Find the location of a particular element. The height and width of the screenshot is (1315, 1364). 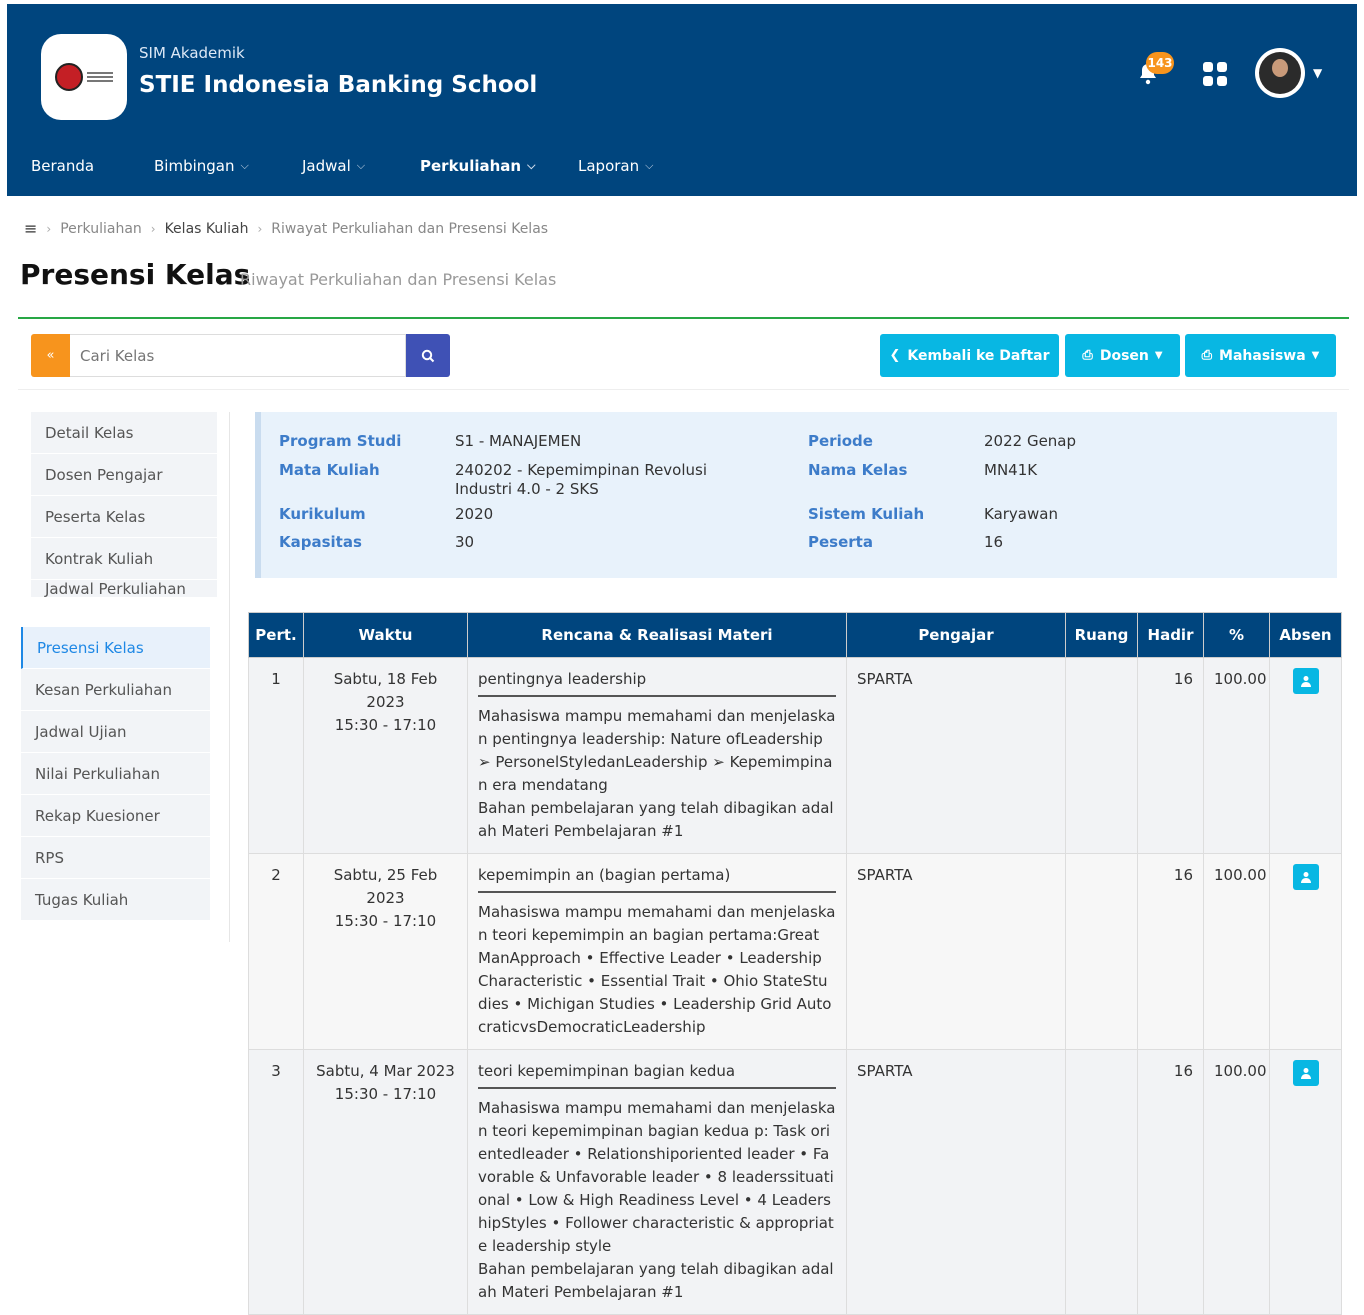

sidebar-item-nilai-perkuliahan: Nilai Perkuliahan is located at coordinates (115, 774).